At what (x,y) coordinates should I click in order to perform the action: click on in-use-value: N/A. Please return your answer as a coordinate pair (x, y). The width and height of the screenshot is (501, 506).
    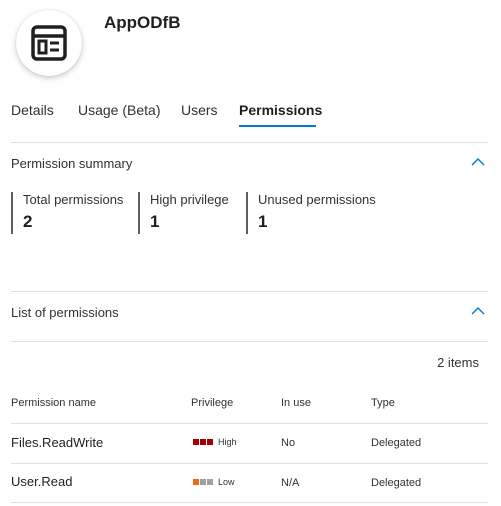
    Looking at the image, I should click on (290, 483).